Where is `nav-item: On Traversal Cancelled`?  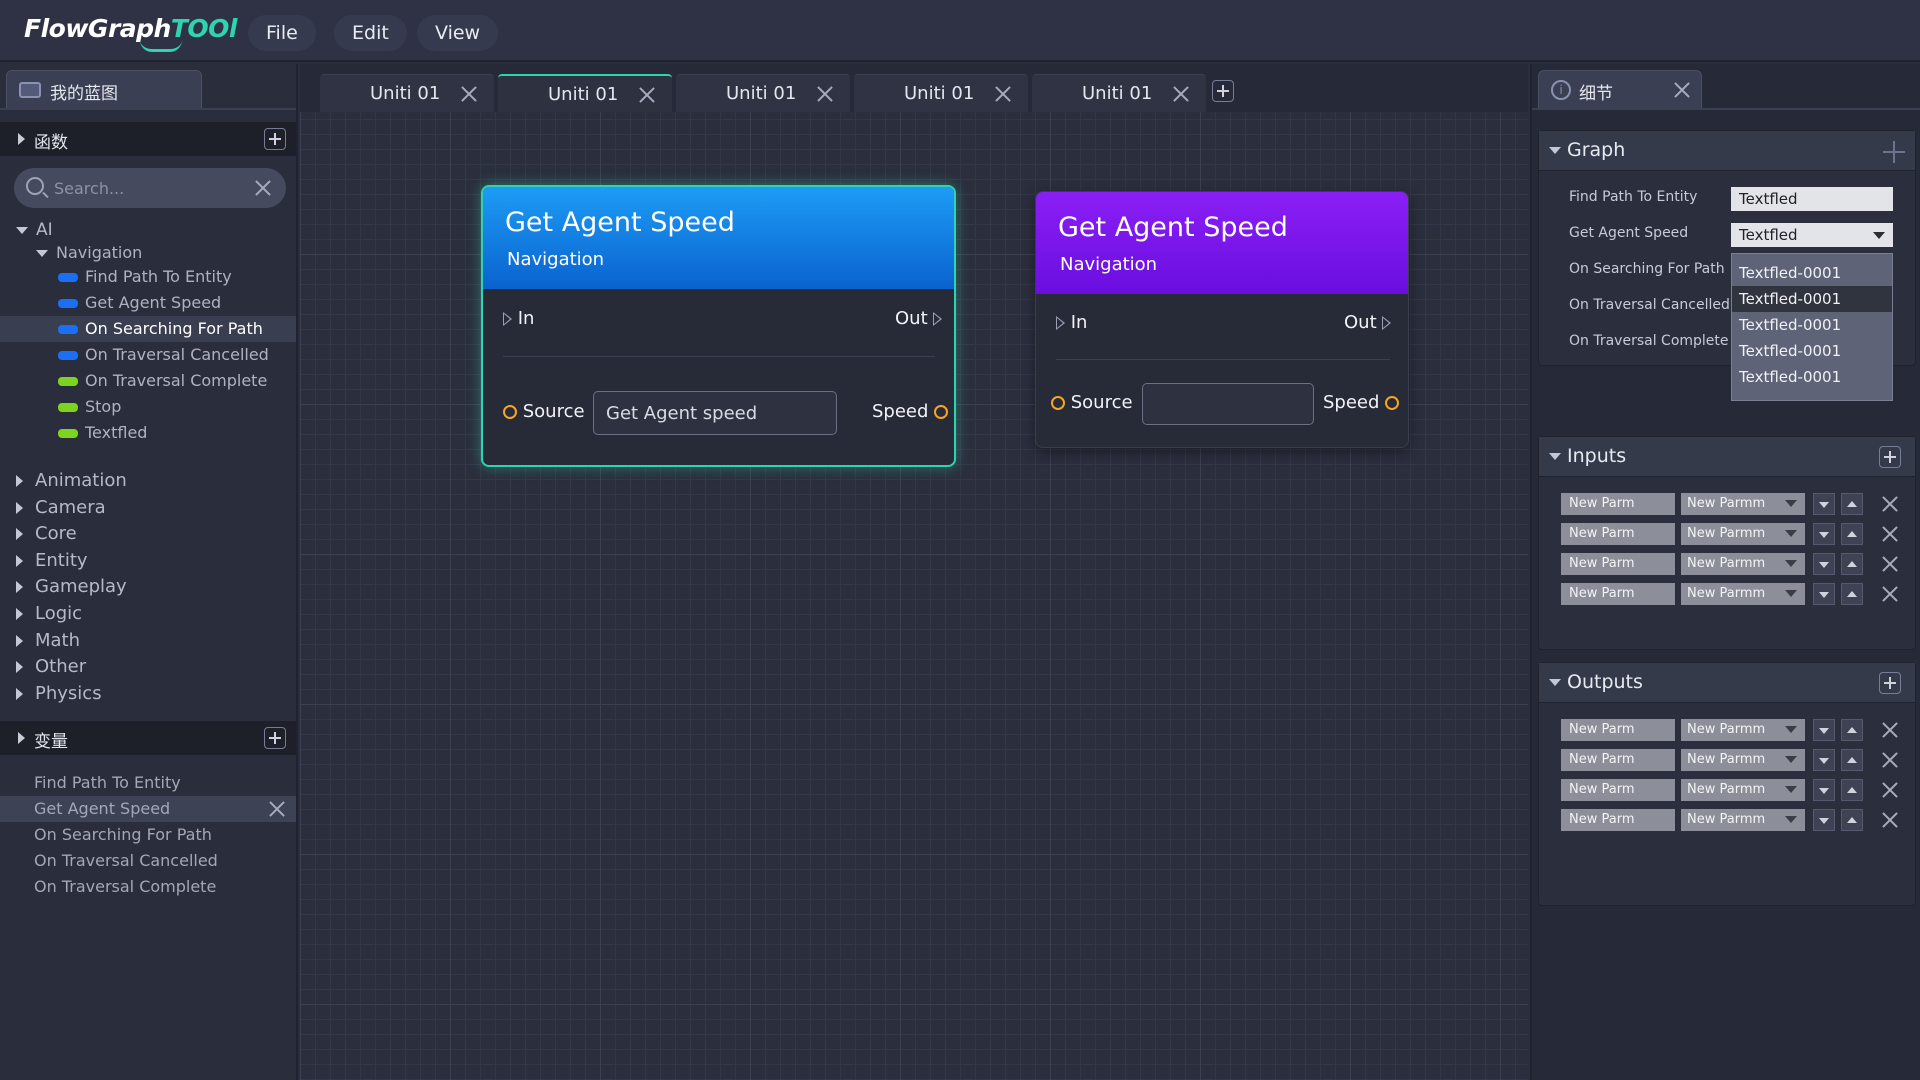 nav-item: On Traversal Cancelled is located at coordinates (163, 355).